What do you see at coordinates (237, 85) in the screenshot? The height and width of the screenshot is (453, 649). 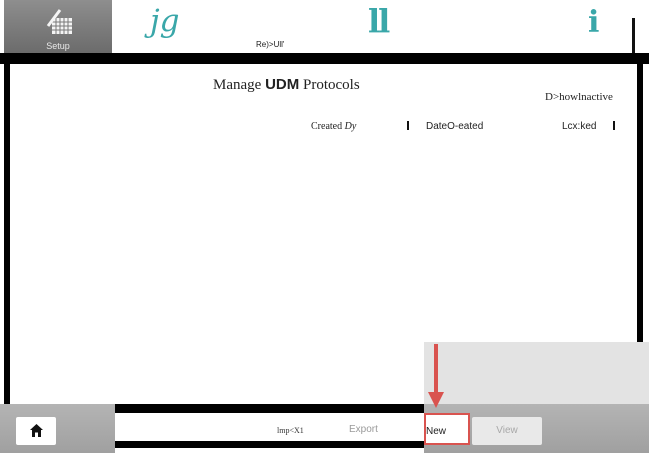 I see `title-prefix: Manage` at bounding box center [237, 85].